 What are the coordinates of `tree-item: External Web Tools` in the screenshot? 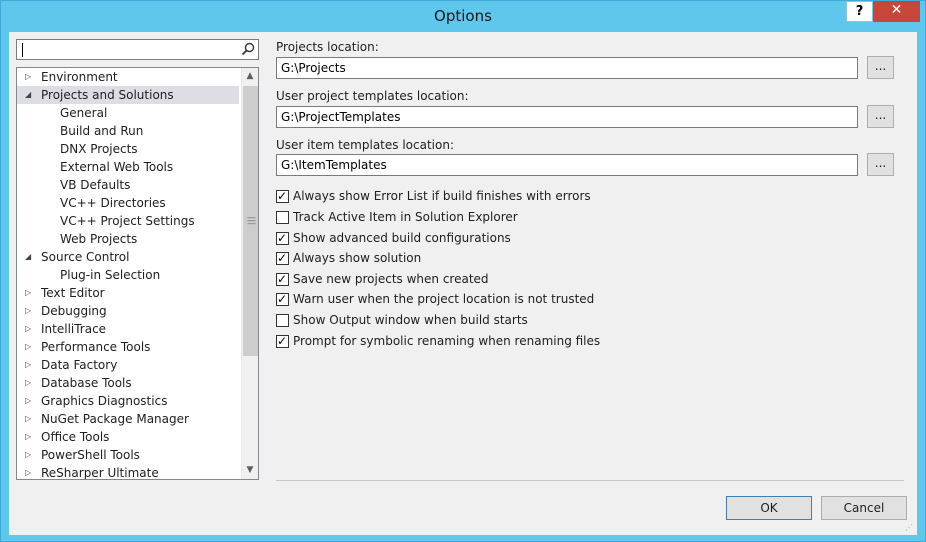 It's located at (128, 167).